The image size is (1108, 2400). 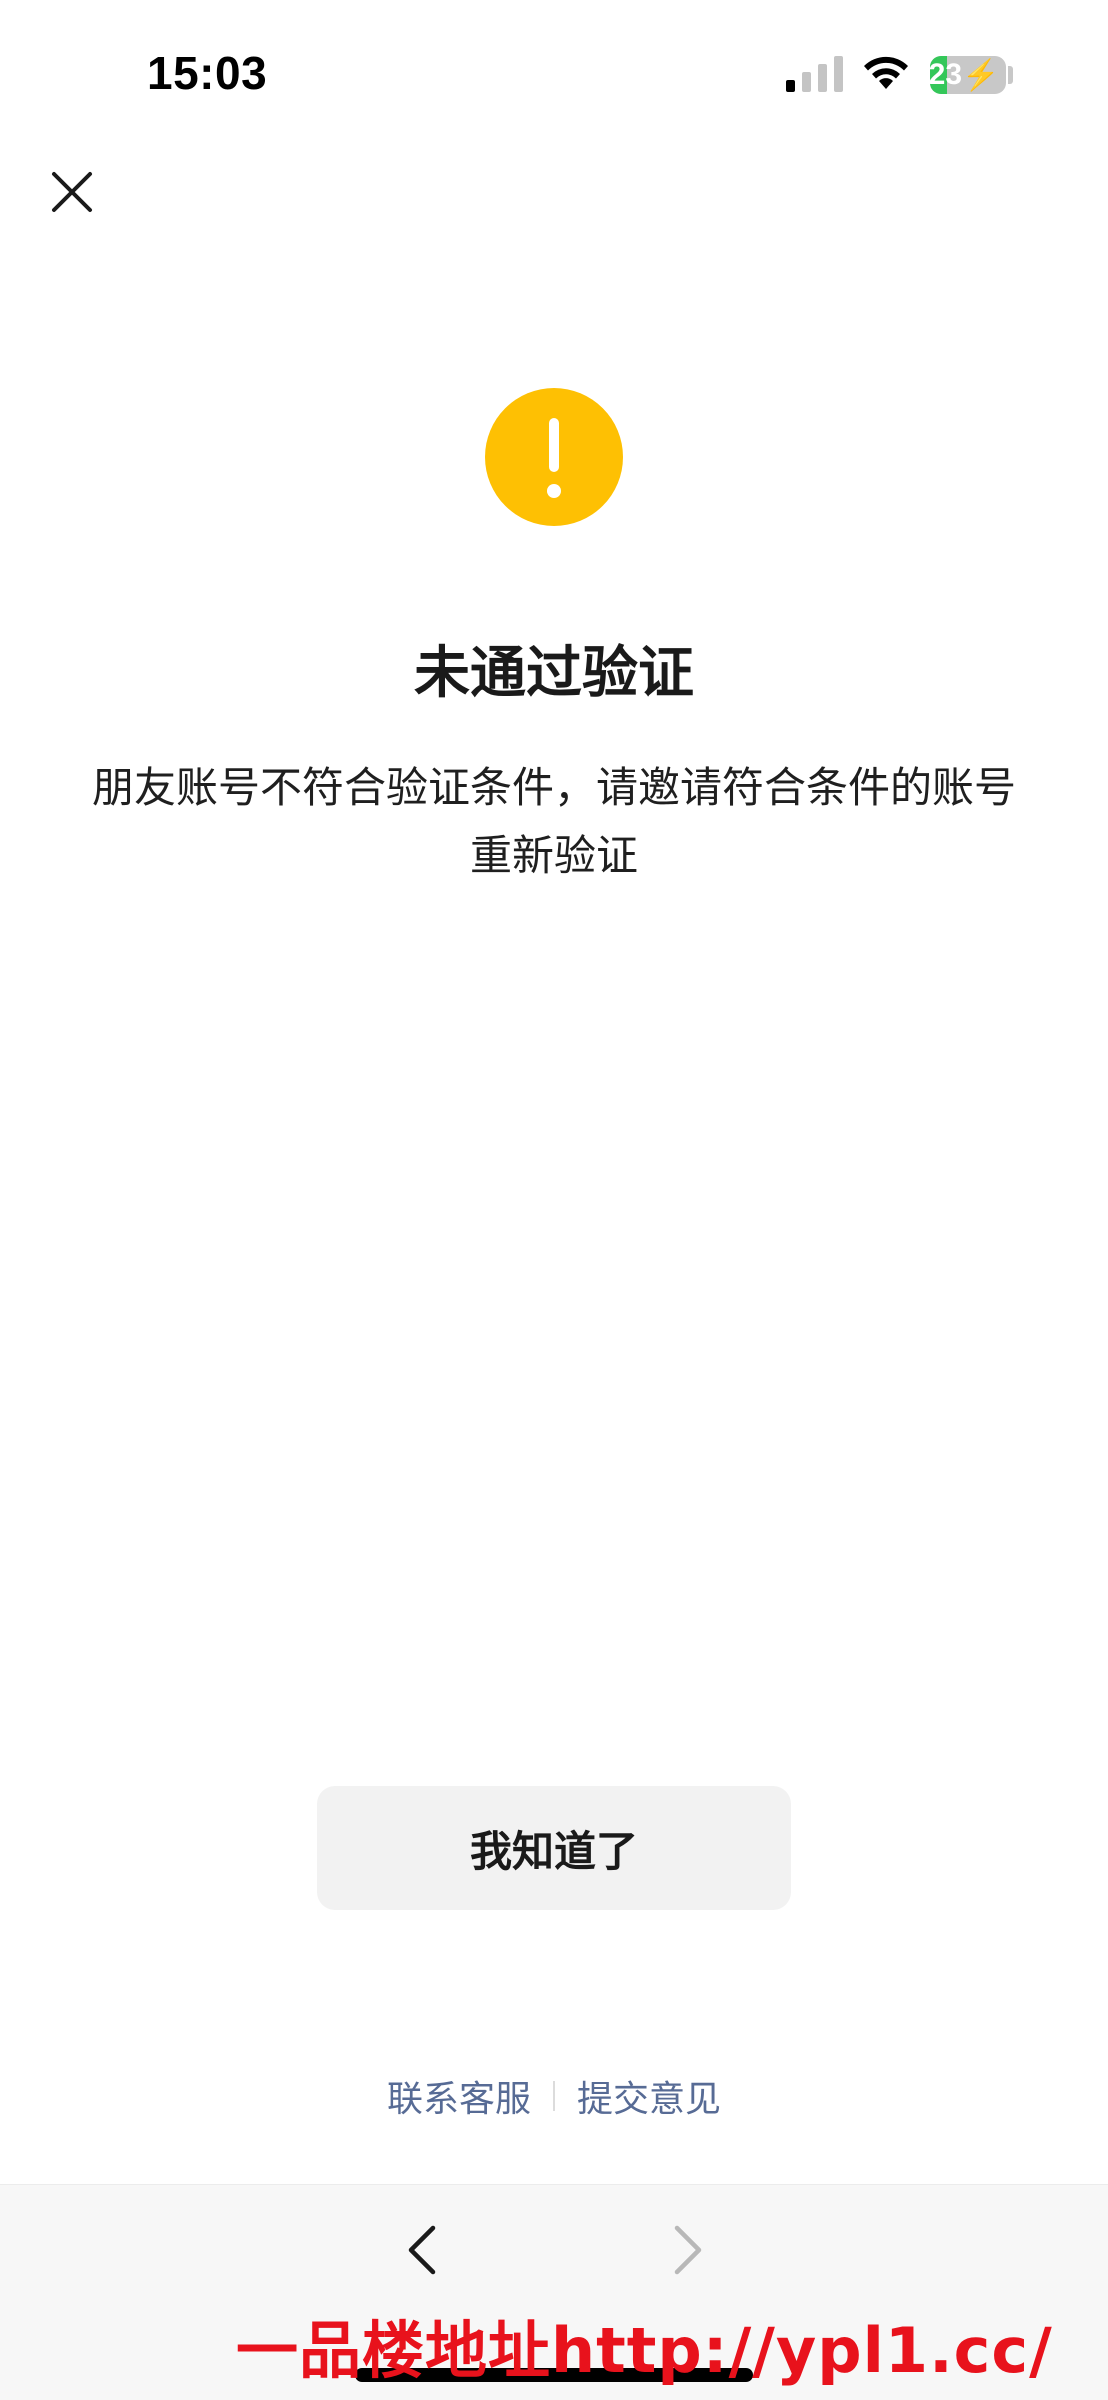 I want to click on footer-links: 联系客服 提交意见, so click(x=554, y=2096).